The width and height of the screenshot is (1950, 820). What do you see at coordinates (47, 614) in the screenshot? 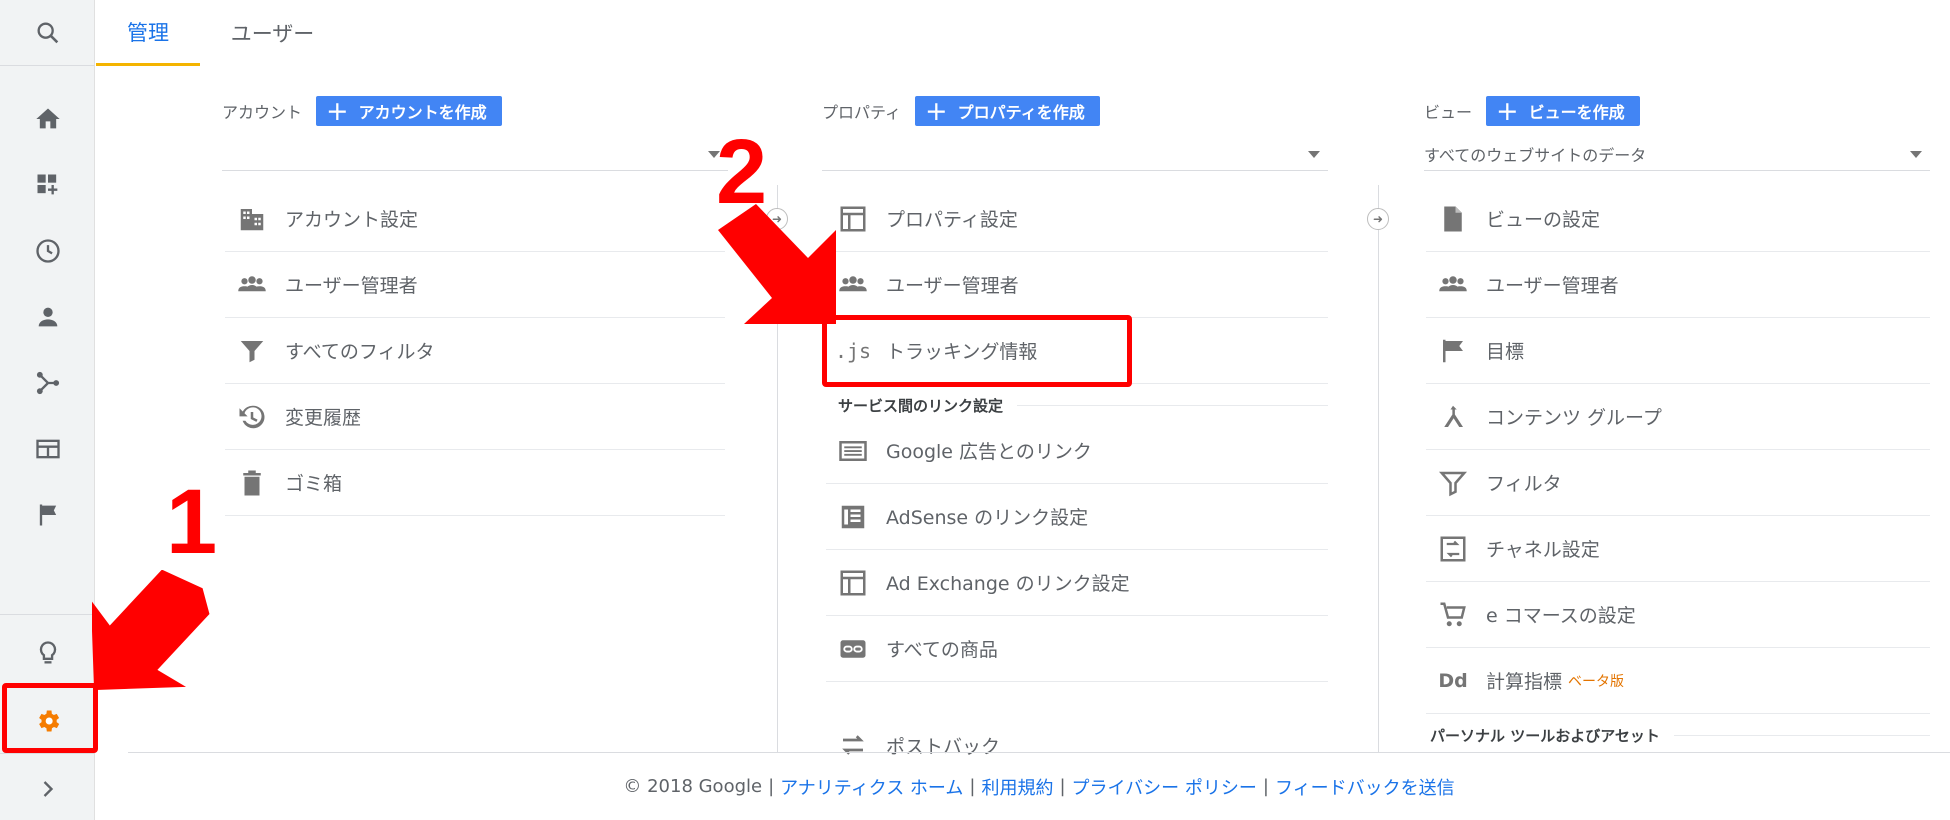
I see `rail-divider` at bounding box center [47, 614].